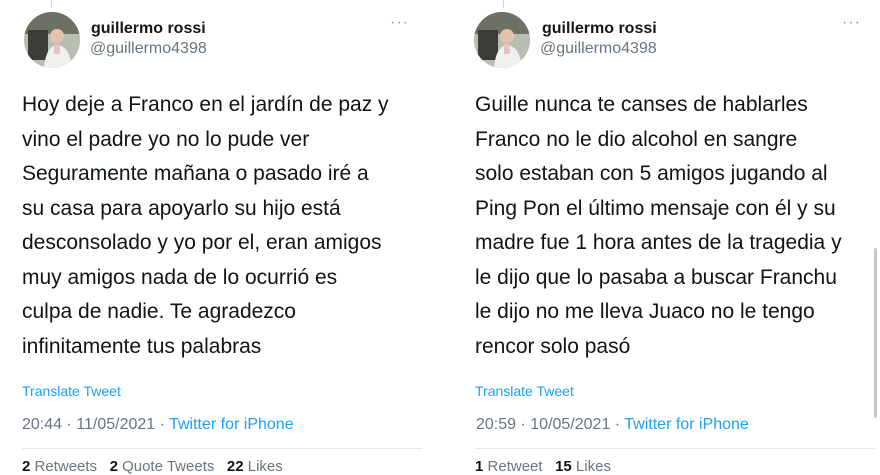  I want to click on likes-count: 22, so click(235, 466).